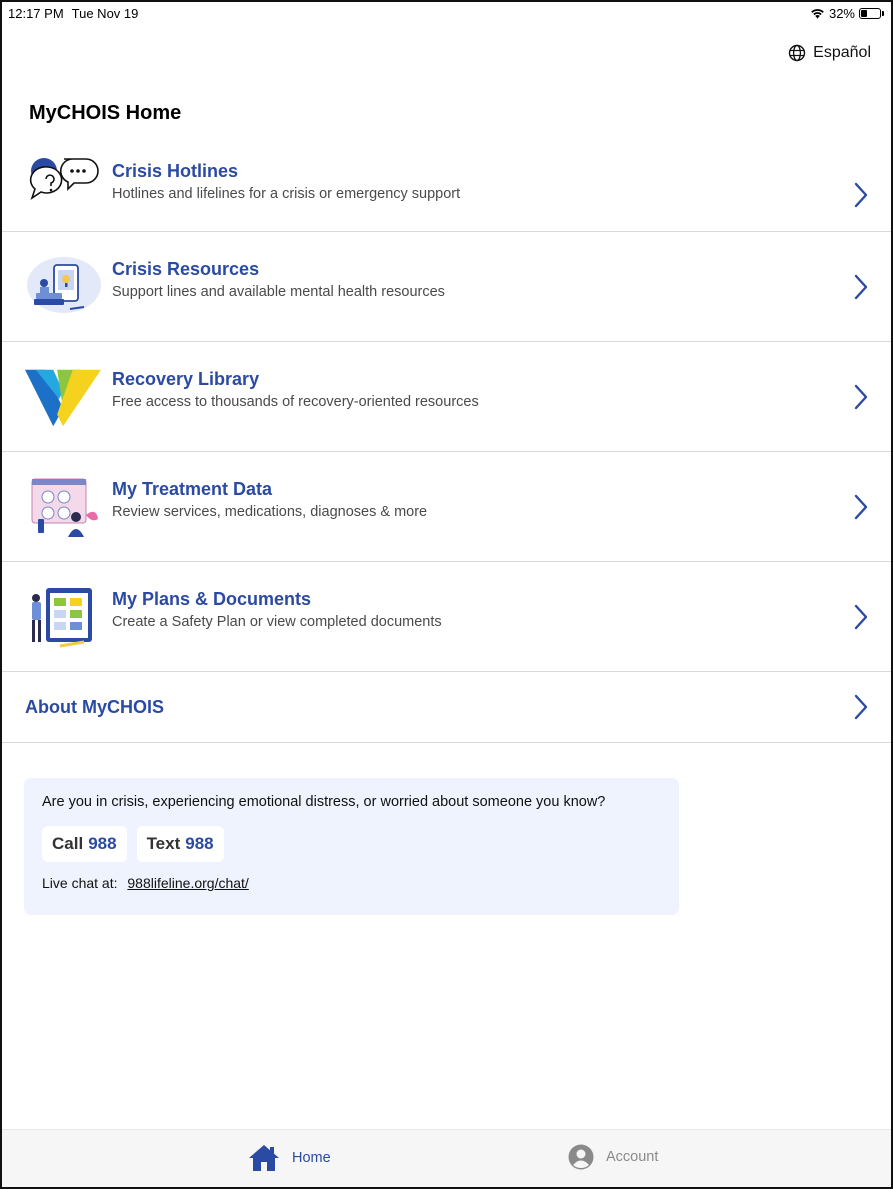 The height and width of the screenshot is (1189, 893). Describe the element at coordinates (581, 1157) in the screenshot. I see `account-icon` at that location.